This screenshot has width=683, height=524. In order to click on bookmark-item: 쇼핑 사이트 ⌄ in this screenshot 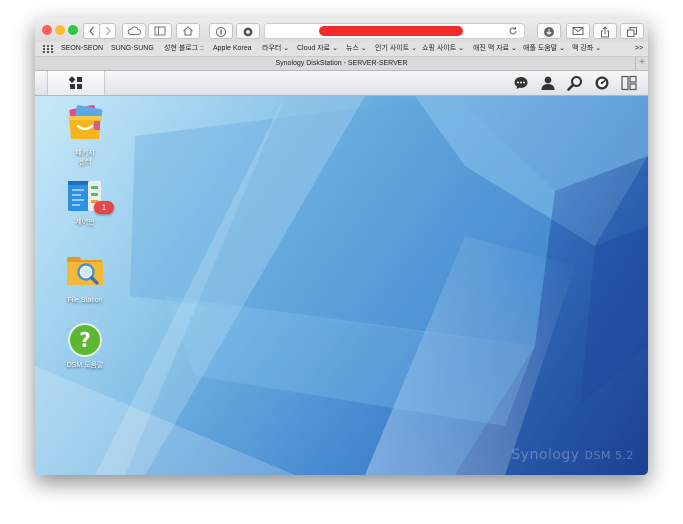, I will do `click(443, 49)`.